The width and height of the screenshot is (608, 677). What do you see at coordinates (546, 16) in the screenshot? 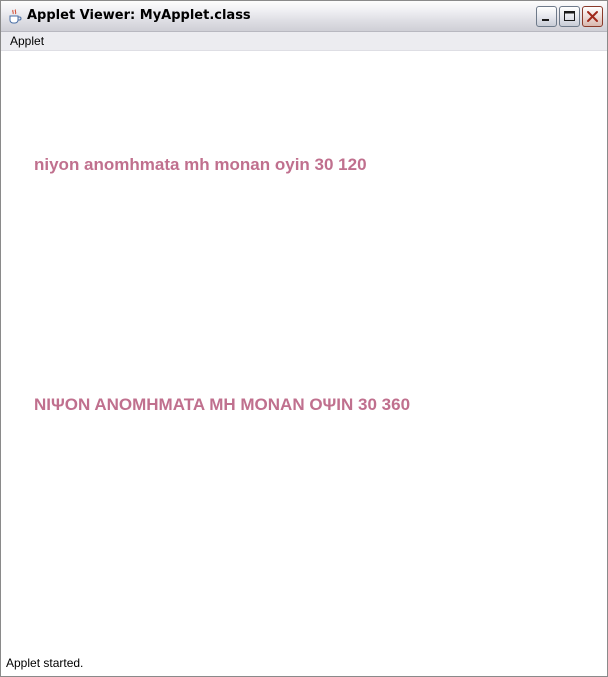
I see `minimize-button` at bounding box center [546, 16].